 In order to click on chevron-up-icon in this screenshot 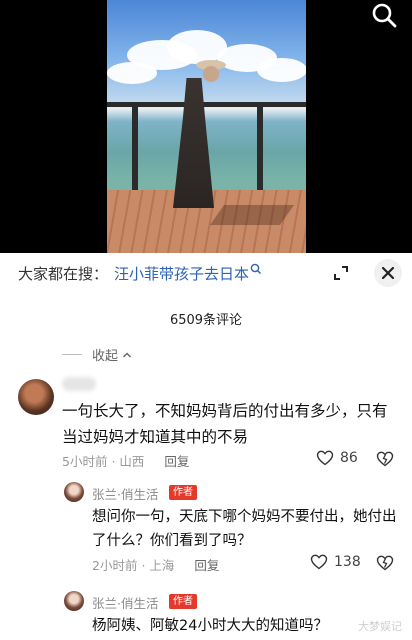, I will do `click(127, 354)`.